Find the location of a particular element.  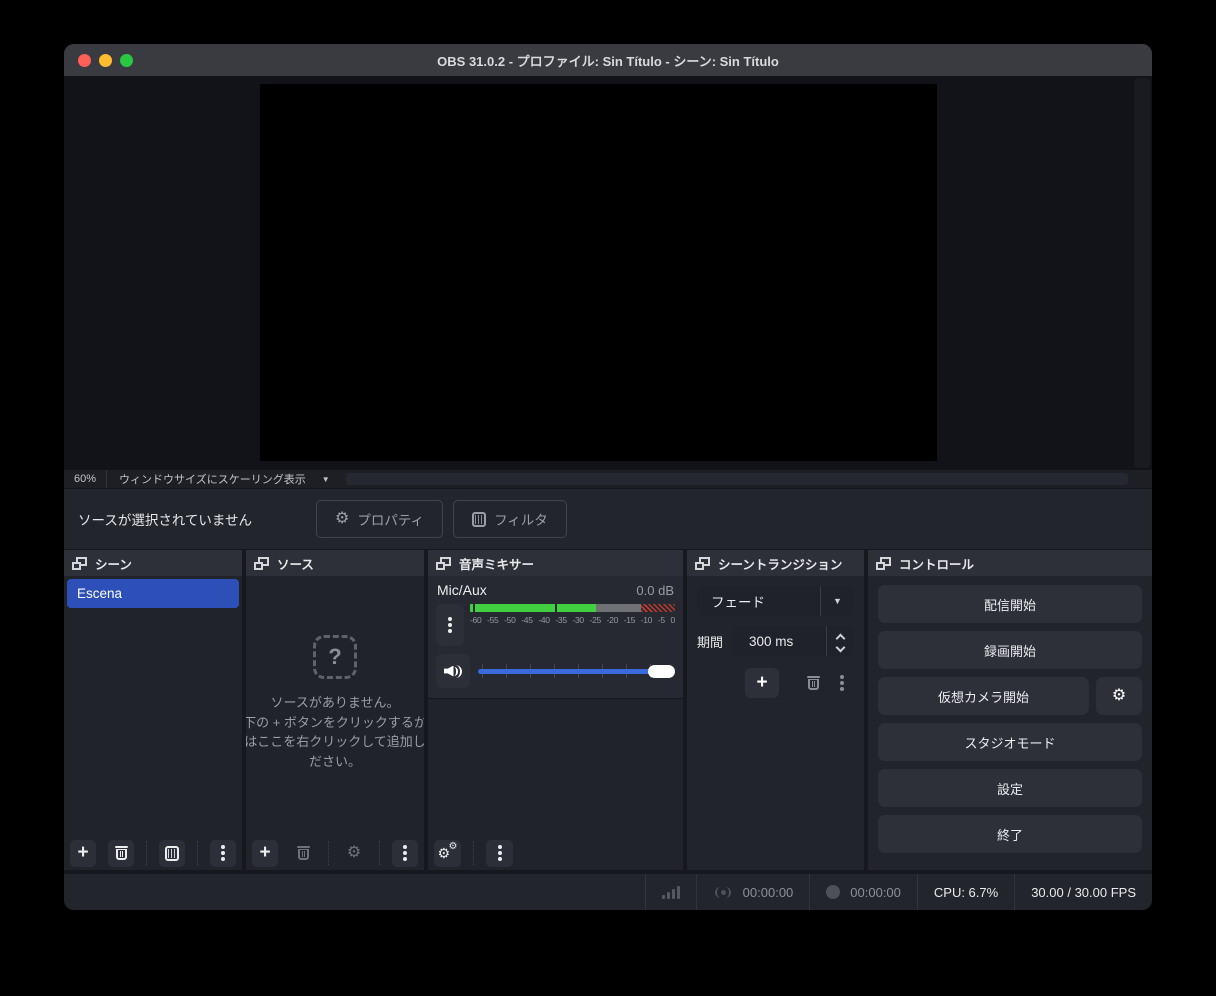

fps-cell: 30.00 / 30.00 FPS is located at coordinates (1083, 892).